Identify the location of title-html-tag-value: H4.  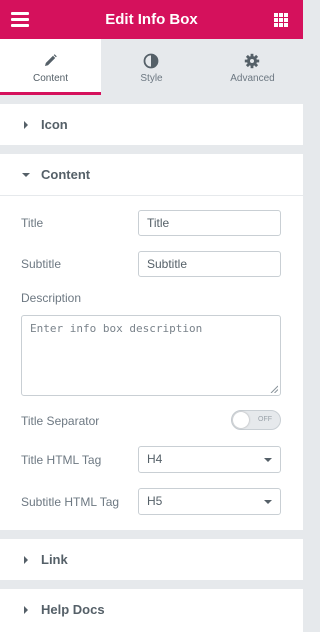
(155, 459).